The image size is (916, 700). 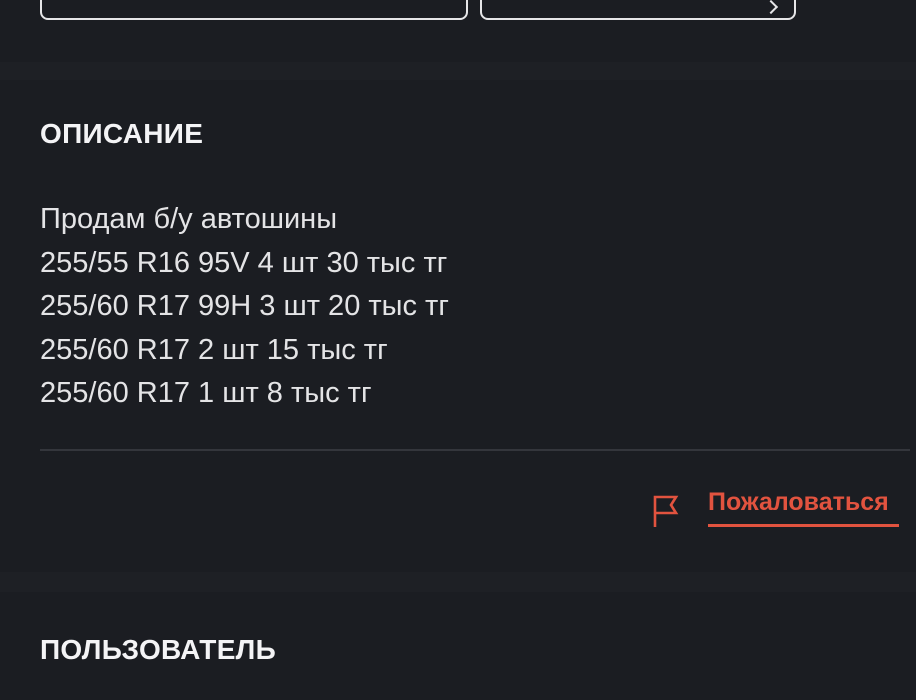 What do you see at coordinates (214, 349) in the screenshot?
I see `description-line: 255/60 R17 2 шт 15 тыс тг` at bounding box center [214, 349].